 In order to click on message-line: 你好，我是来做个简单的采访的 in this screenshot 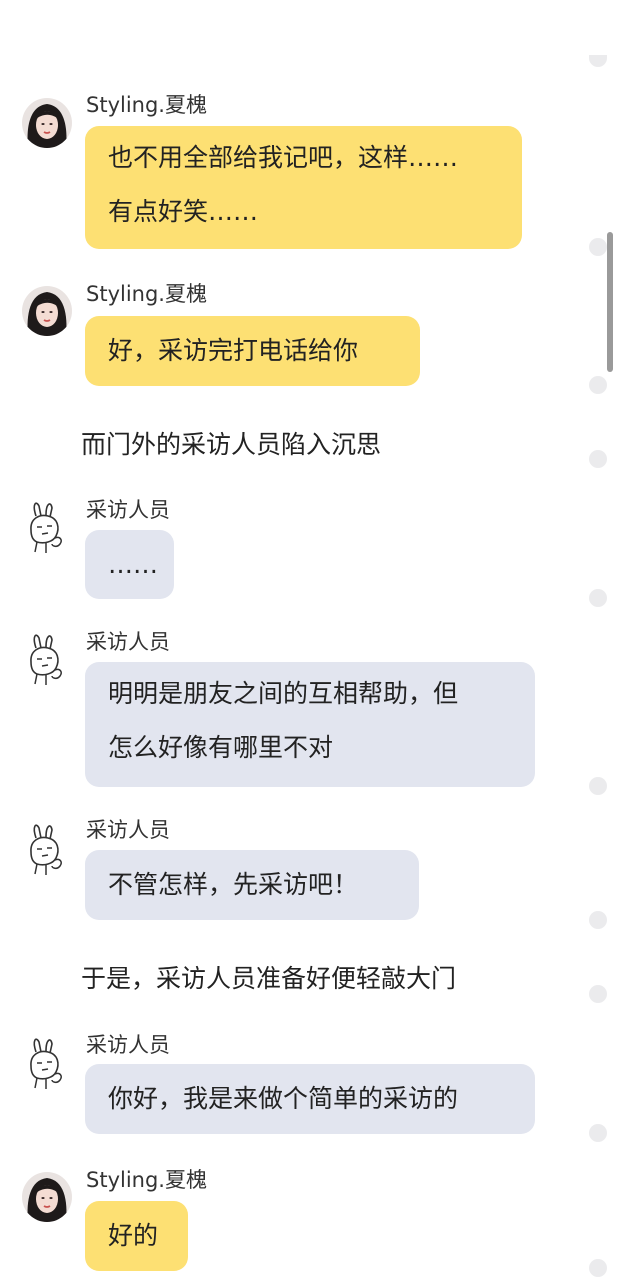, I will do `click(283, 1098)`.